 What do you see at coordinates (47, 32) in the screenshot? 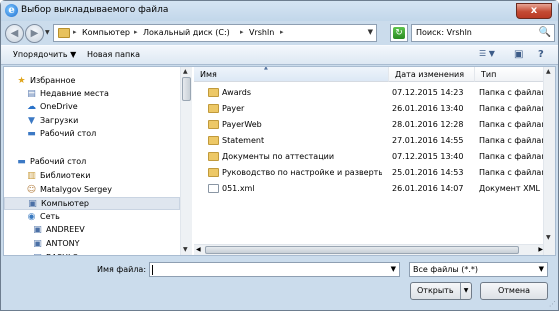
I see `recent-pages-dropdown: ▼` at bounding box center [47, 32].